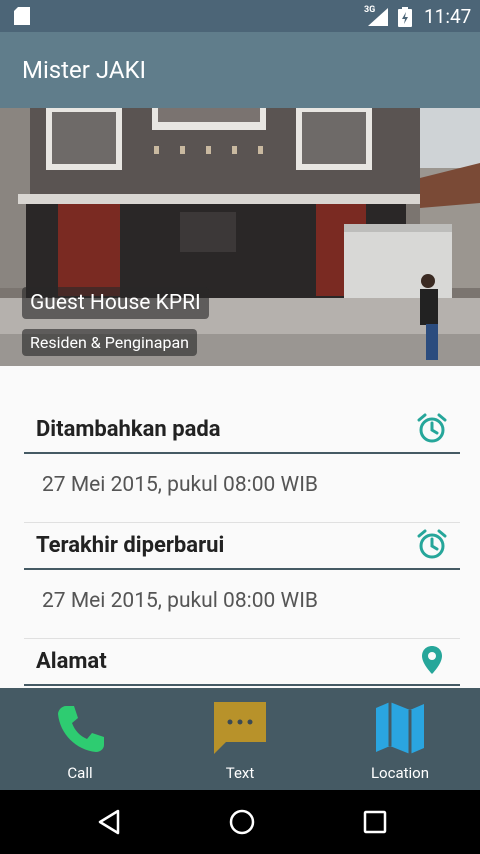  I want to click on map-icon, so click(400, 728).